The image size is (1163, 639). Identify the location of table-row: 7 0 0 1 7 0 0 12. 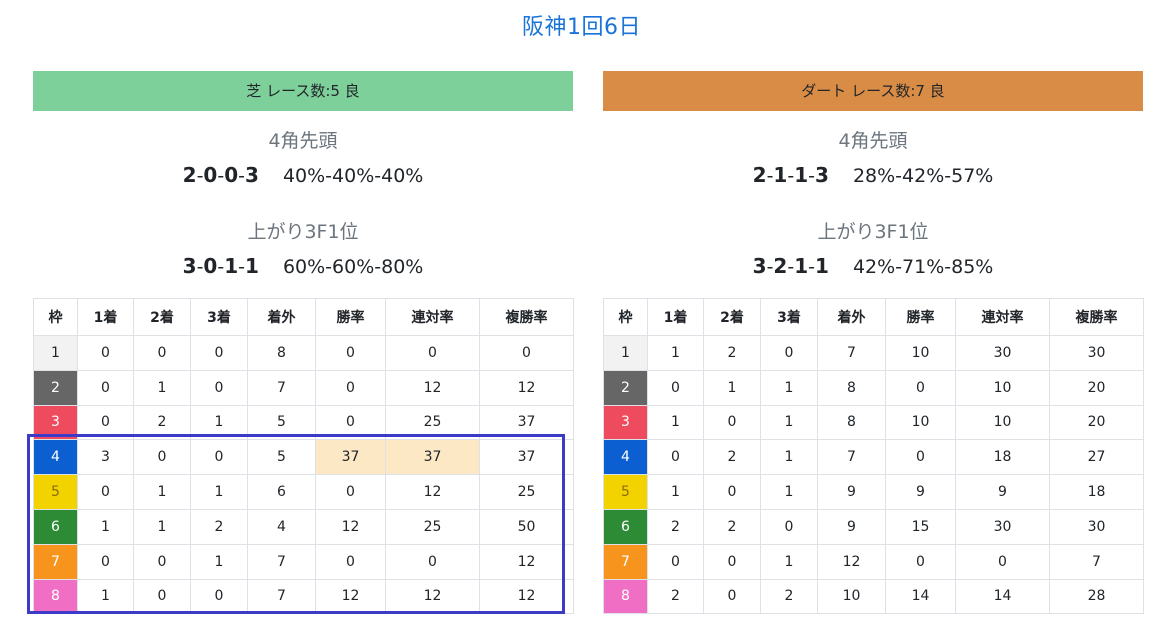
(303, 561).